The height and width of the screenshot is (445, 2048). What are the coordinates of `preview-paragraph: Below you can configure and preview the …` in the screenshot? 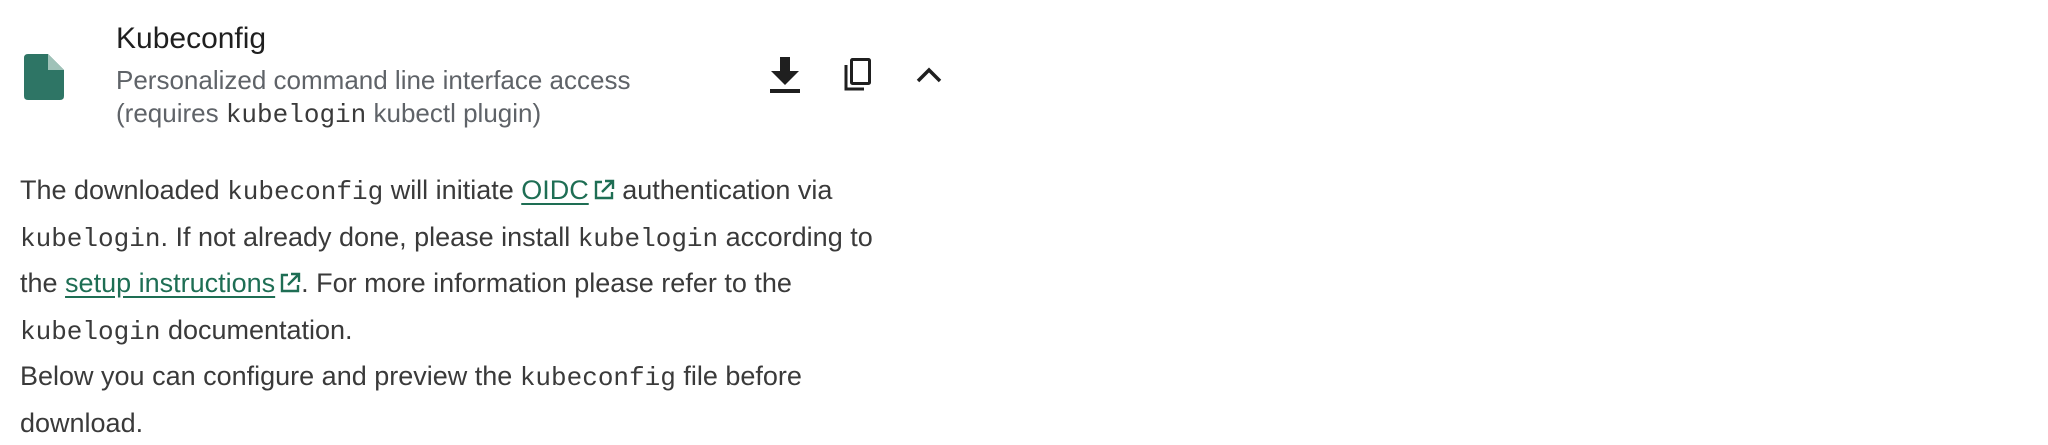 It's located at (490, 399).